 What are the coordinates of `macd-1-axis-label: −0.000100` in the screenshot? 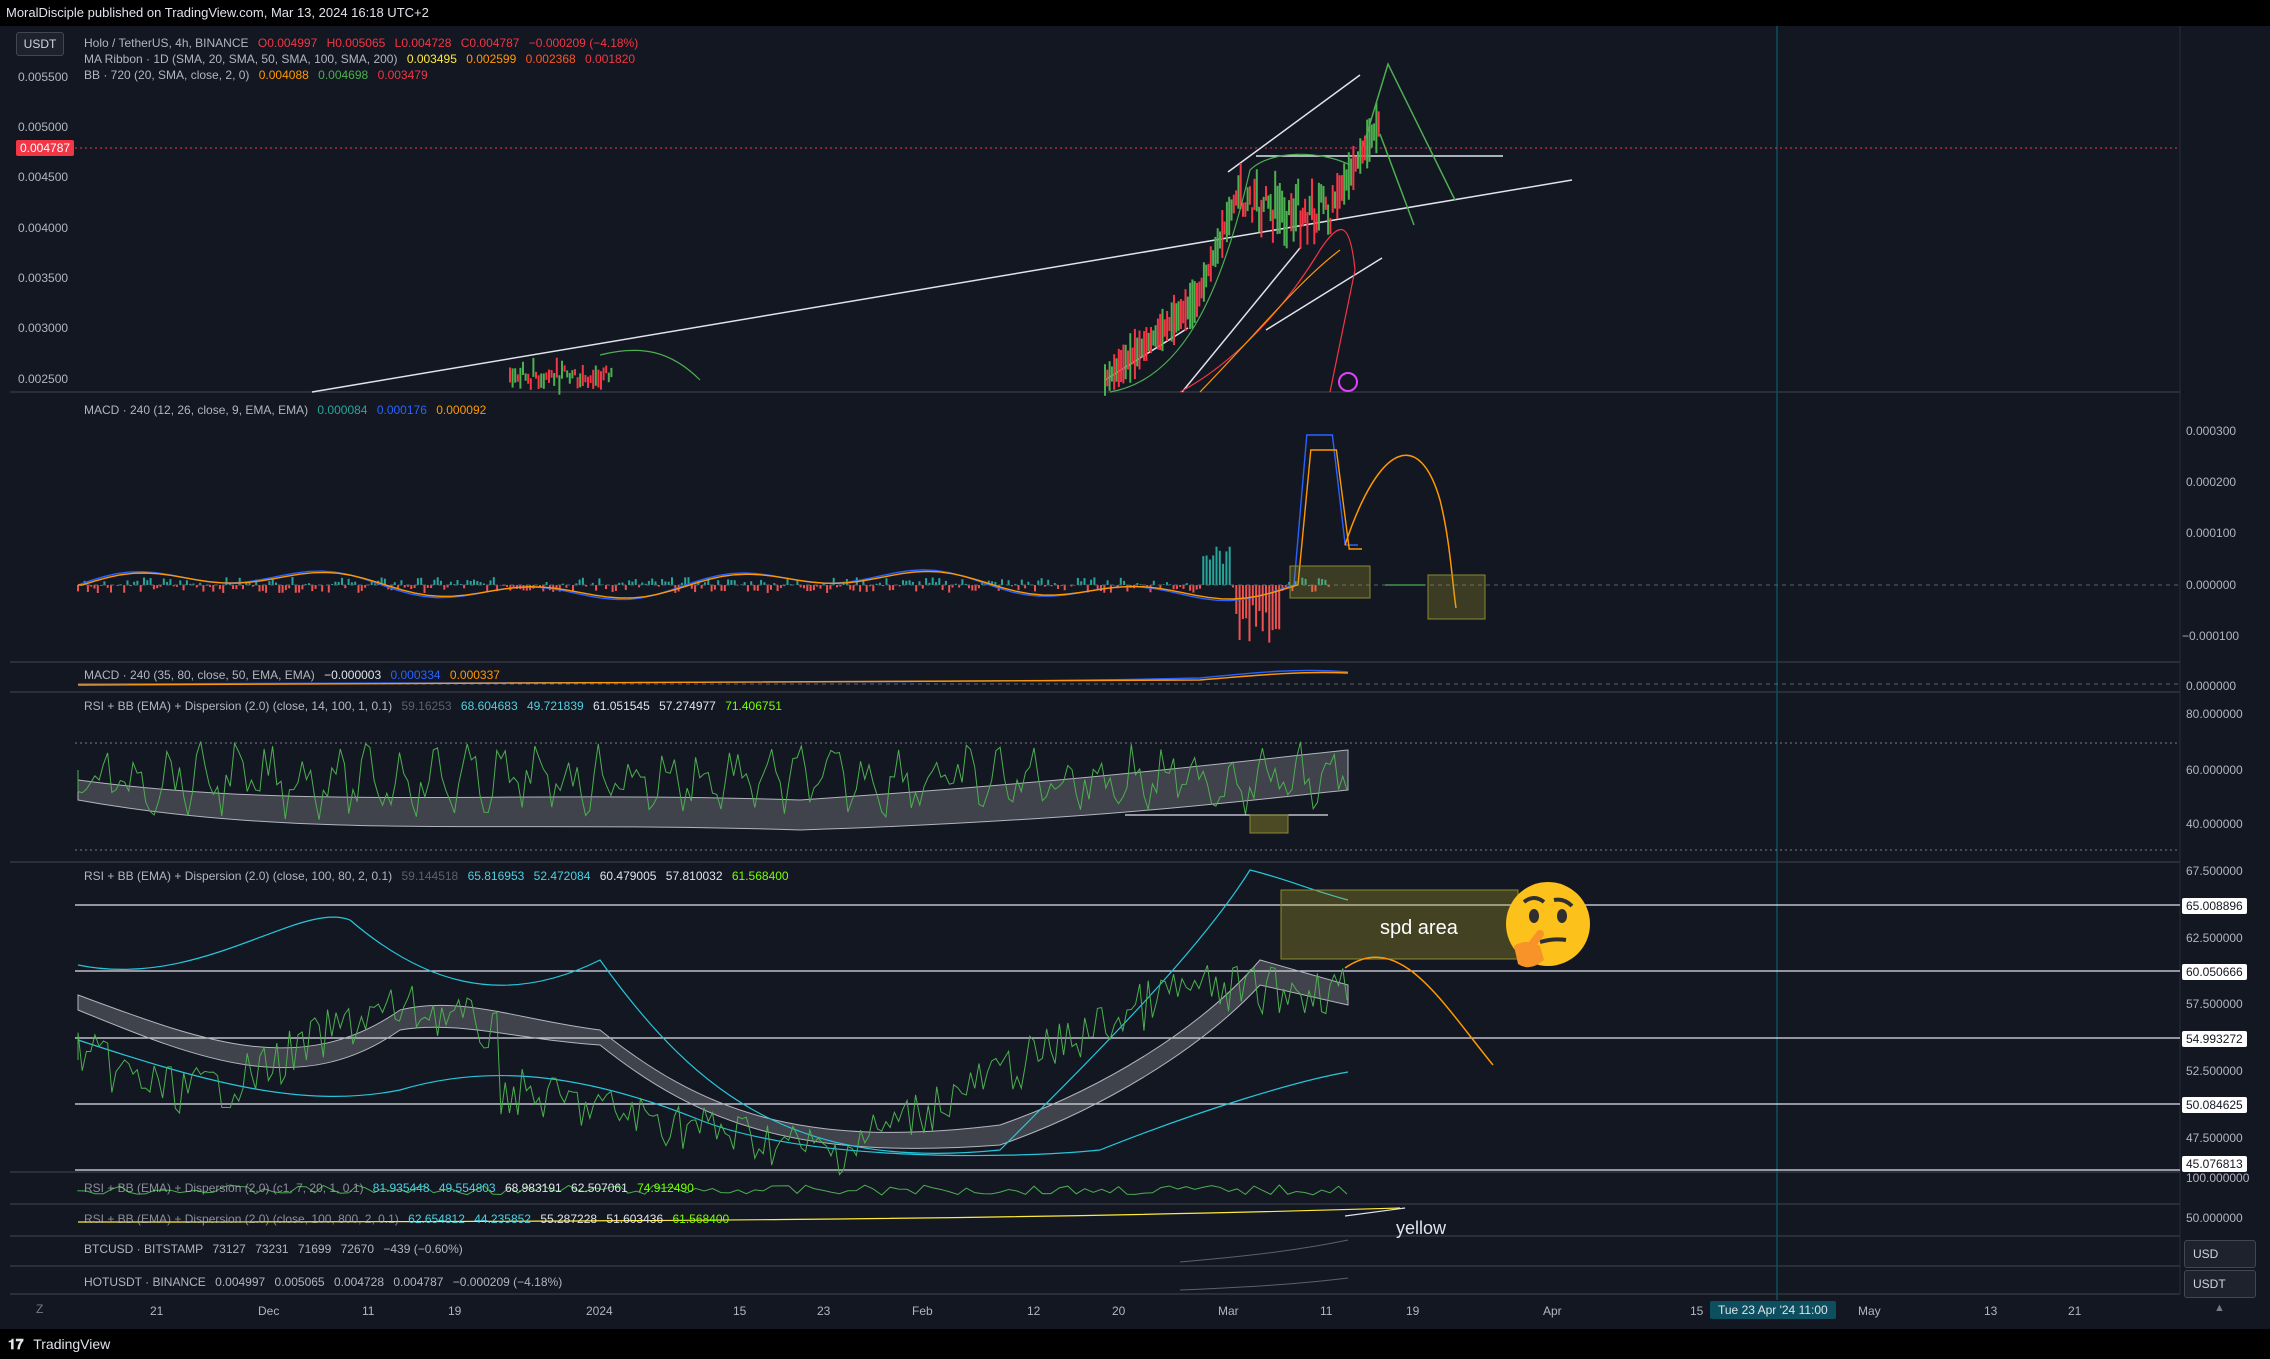 It's located at (2211, 636).